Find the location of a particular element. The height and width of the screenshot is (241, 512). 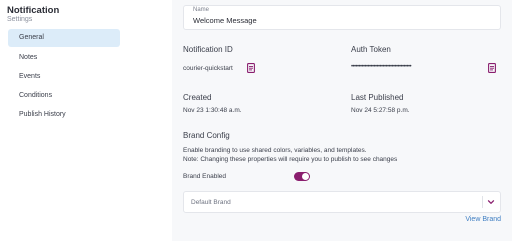

auth-token-value: •••••••••••••••••••••••••••••••••••••••• is located at coordinates (381, 67).